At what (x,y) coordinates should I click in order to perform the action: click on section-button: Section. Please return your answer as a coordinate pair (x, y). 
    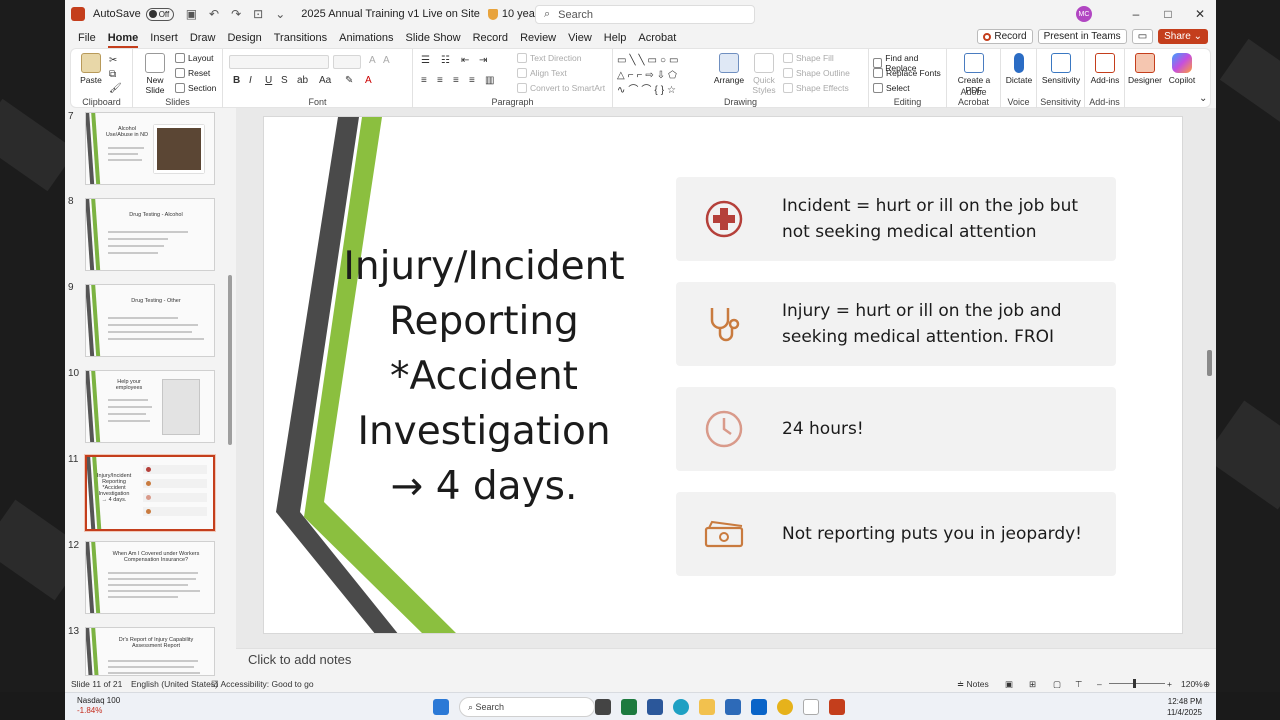
    Looking at the image, I should click on (195, 88).